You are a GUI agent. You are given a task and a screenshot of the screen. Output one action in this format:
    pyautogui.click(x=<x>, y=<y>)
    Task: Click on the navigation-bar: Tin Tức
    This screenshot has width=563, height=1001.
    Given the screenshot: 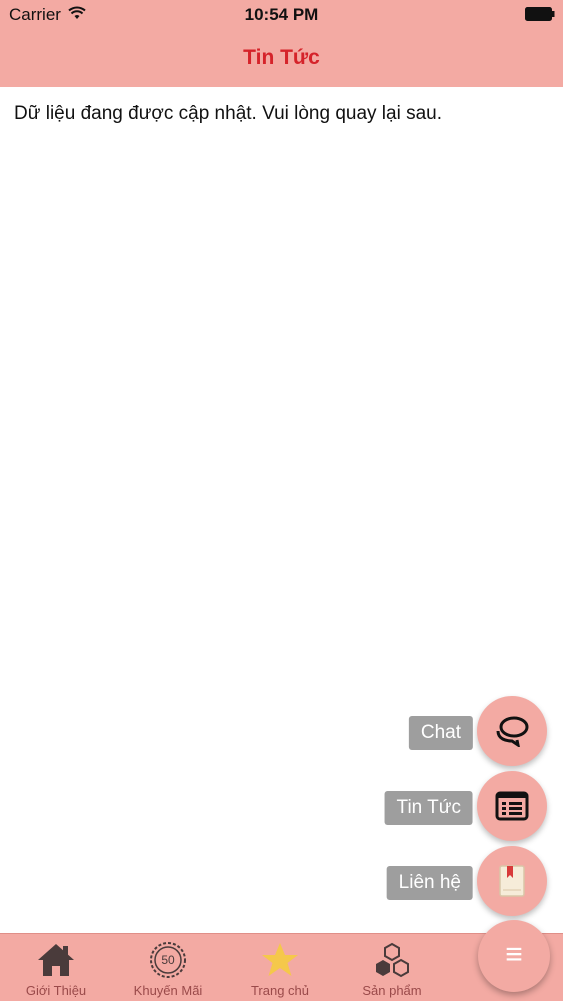 What is the action you would take?
    pyautogui.click(x=281, y=58)
    